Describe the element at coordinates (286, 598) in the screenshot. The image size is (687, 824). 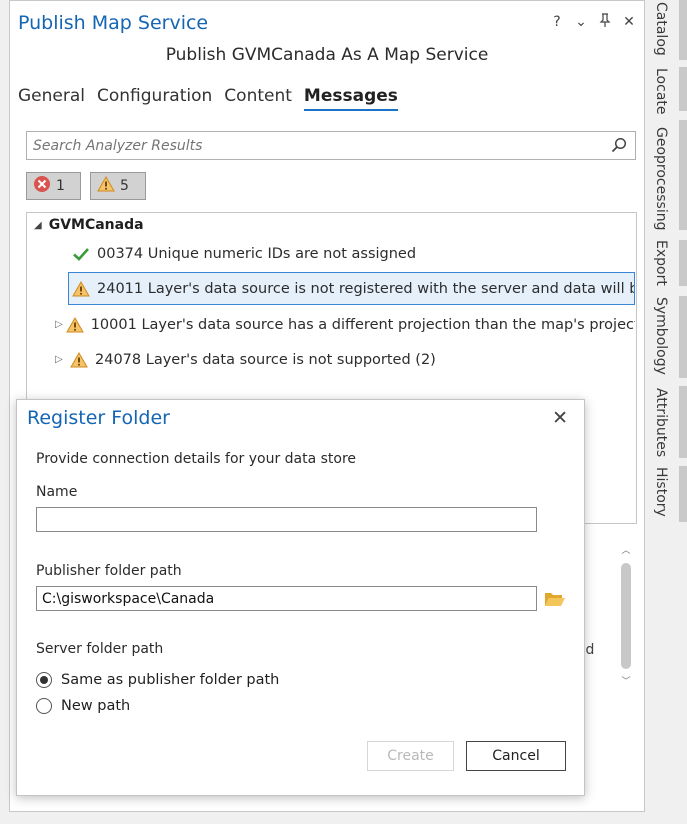
I see `publisher-folder-path-field` at that location.